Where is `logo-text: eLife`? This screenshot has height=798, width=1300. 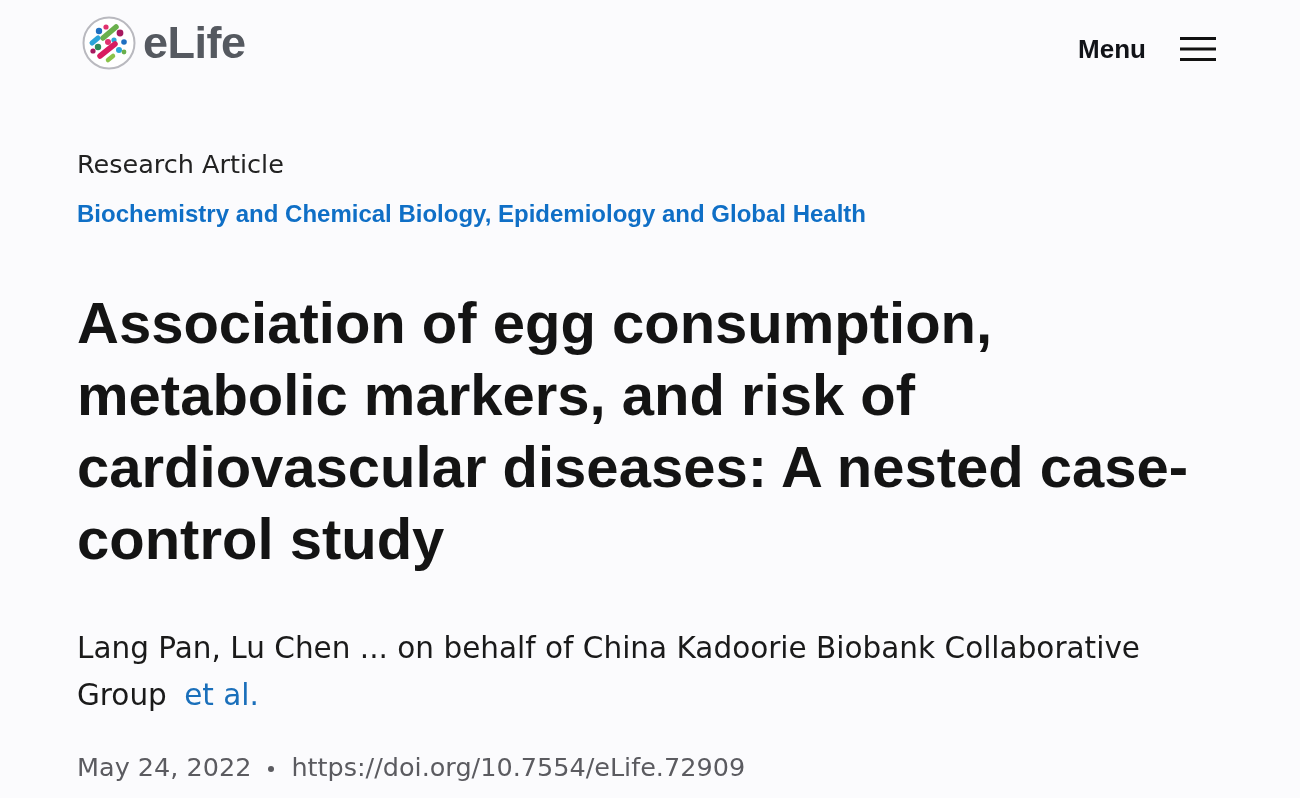
logo-text: eLife is located at coordinates (194, 43).